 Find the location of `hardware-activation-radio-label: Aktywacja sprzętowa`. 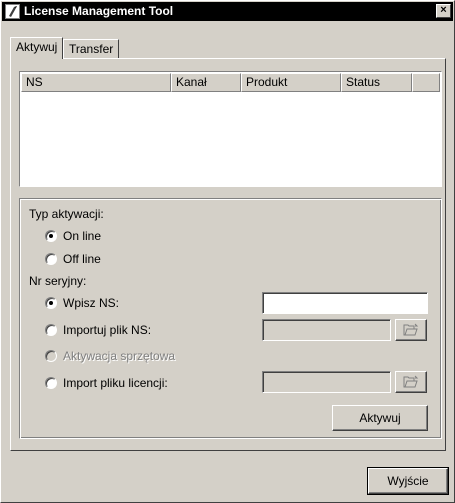

hardware-activation-radio-label: Aktywacja sprzętowa is located at coordinates (119, 356).